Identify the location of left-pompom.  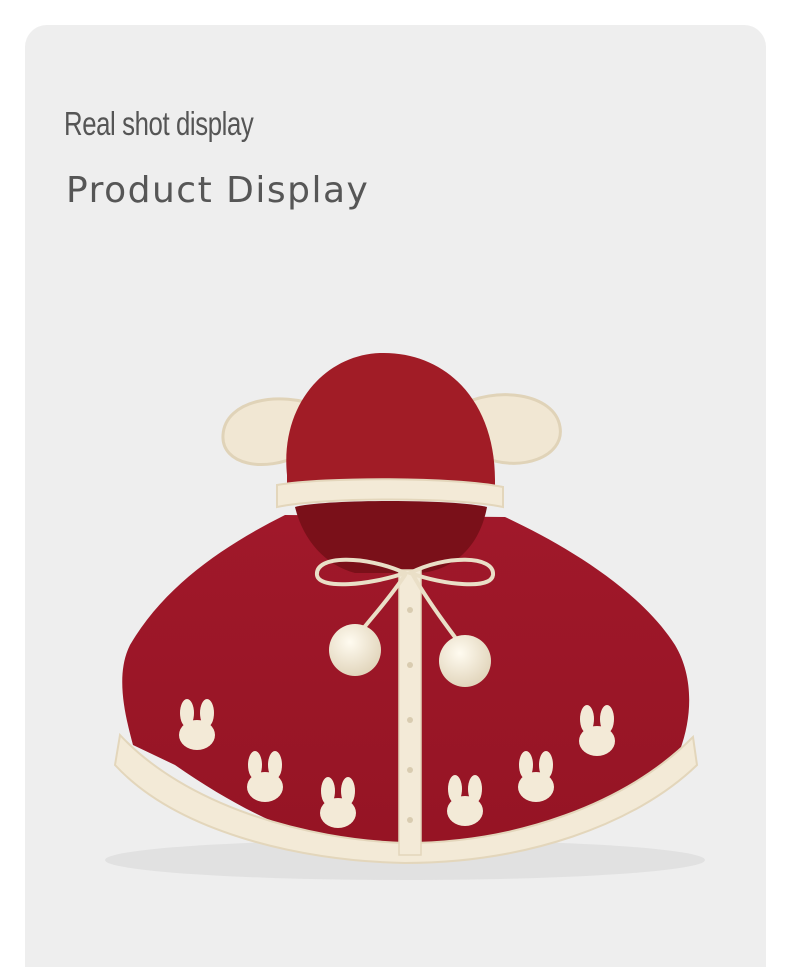
(355, 650).